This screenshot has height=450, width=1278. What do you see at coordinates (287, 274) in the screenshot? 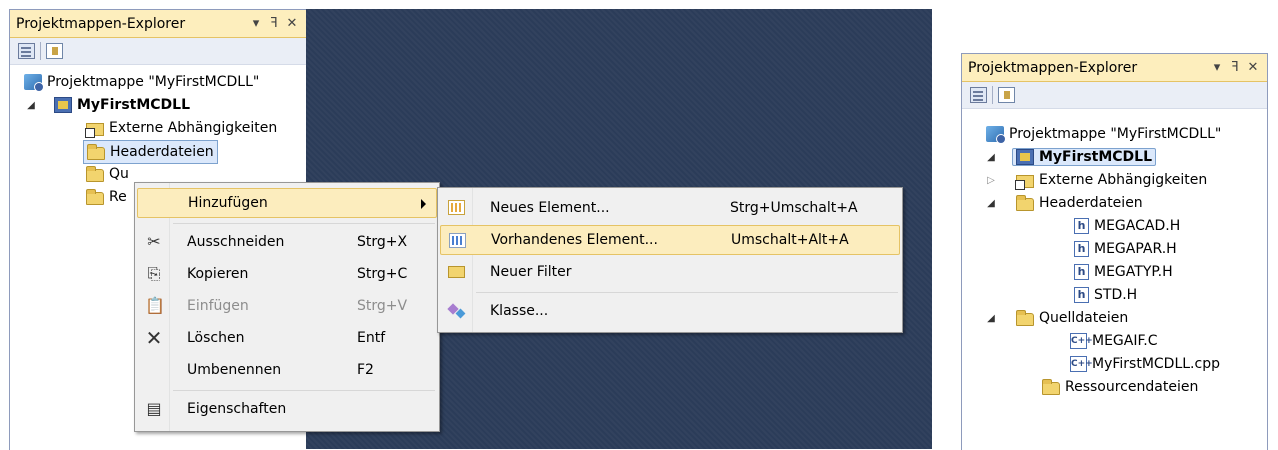
I see `menu-item-kopieren: ⎘ Kopieren Strg+C` at bounding box center [287, 274].